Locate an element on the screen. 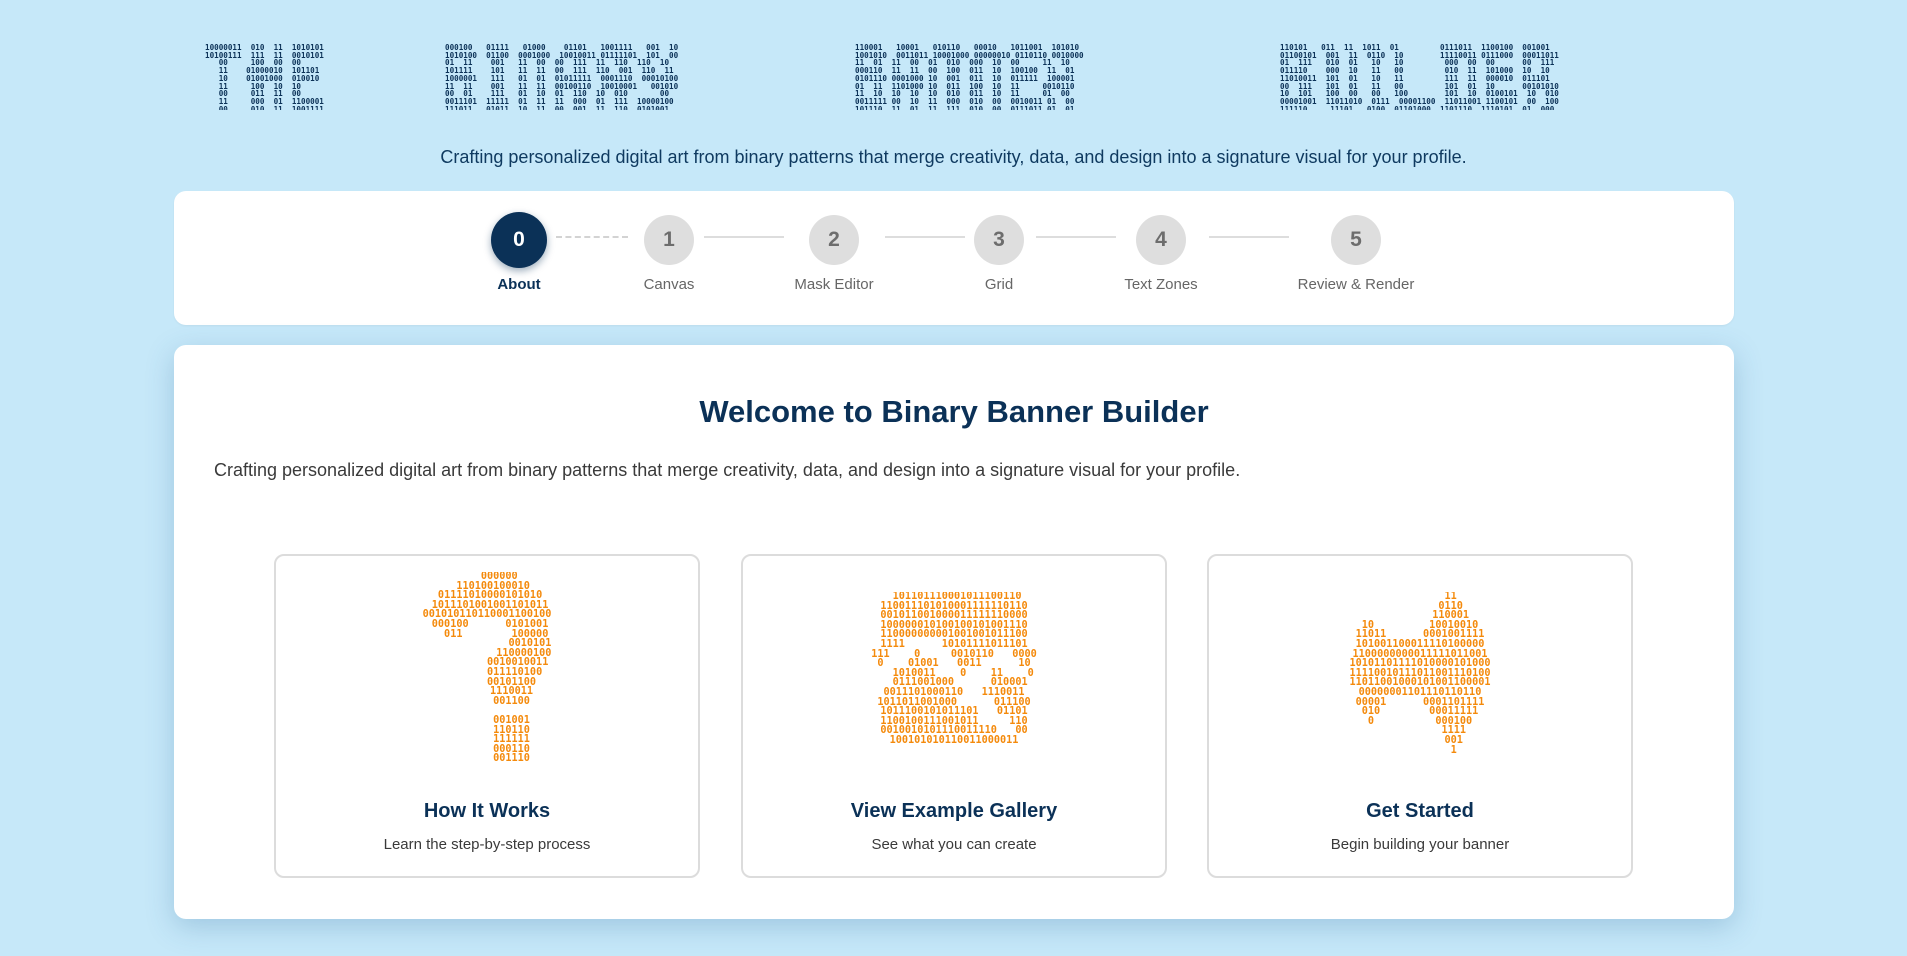 The height and width of the screenshot is (956, 1907). option-title: View Example Gallery is located at coordinates (954, 811).